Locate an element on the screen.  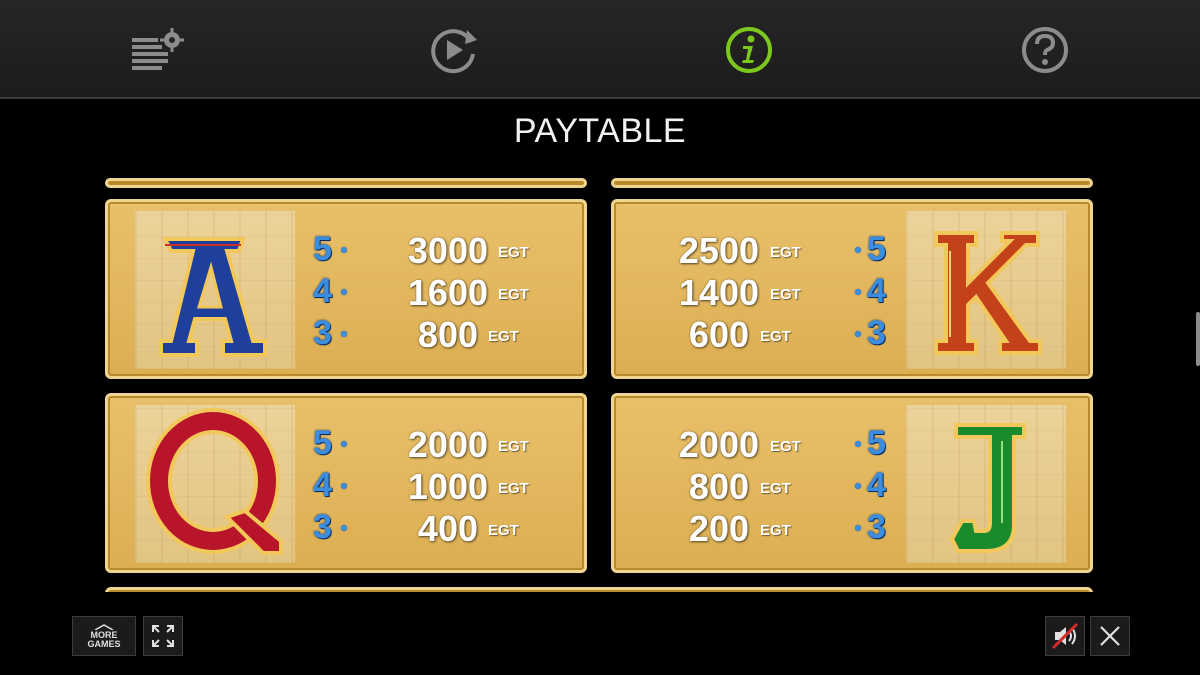
paytable-panel-q: 5 2000 EGT 4 1000 EGT 3 400 EGT is located at coordinates (346, 483).